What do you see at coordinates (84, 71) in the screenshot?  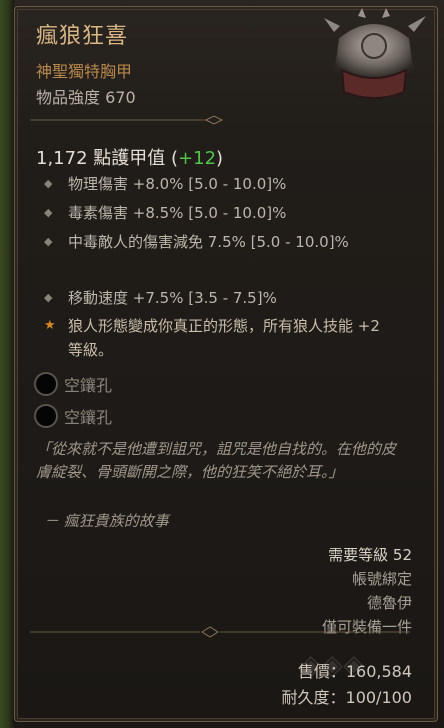 I see `item-type: 神聖獨特胸甲` at bounding box center [84, 71].